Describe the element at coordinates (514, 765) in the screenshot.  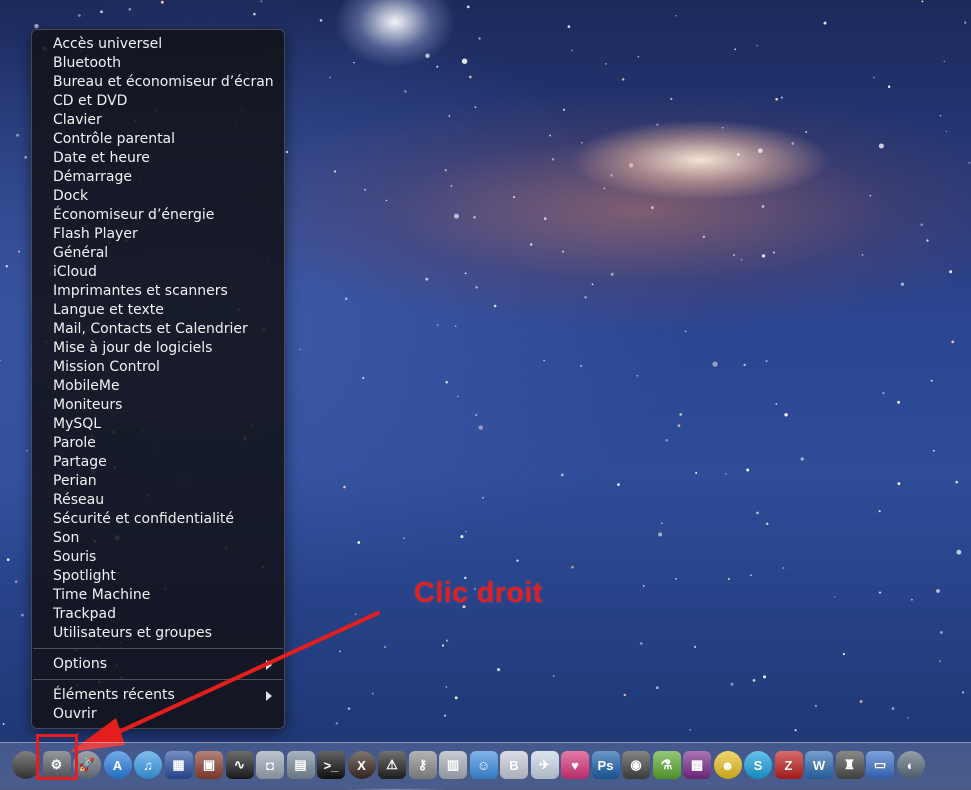
I see `bbedit-icon: B` at that location.